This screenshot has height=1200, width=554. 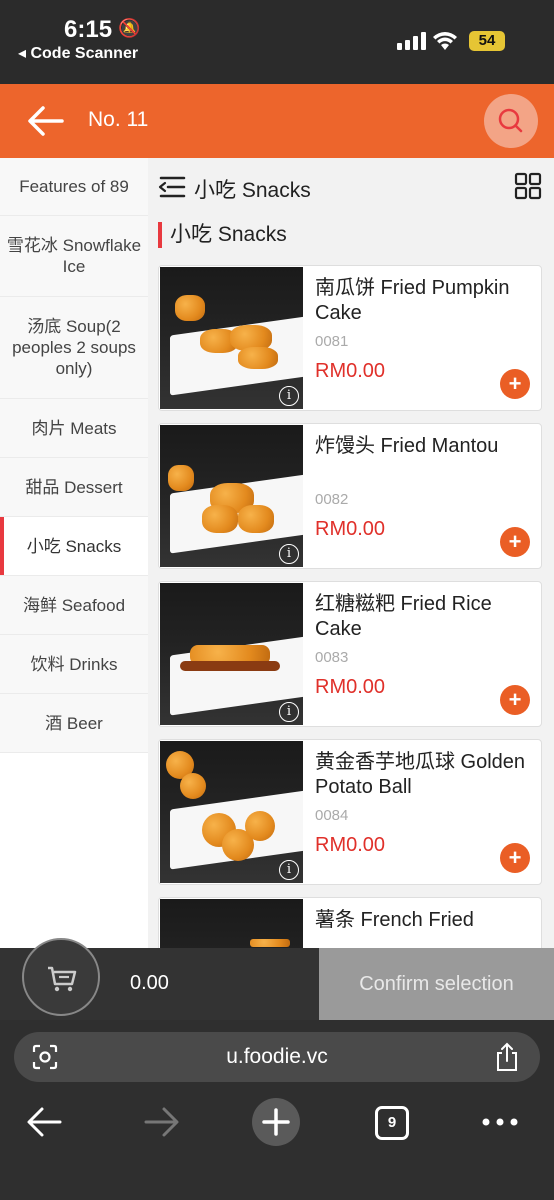 I want to click on product-card: 薯条 French Fried, so click(x=350, y=922).